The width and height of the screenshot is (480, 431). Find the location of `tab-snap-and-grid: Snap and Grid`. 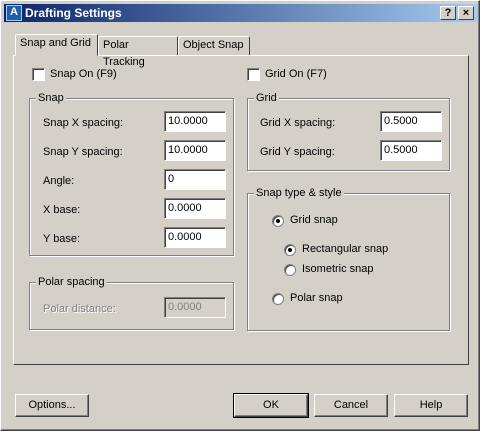

tab-snap-and-grid: Snap and Grid is located at coordinates (56, 45).